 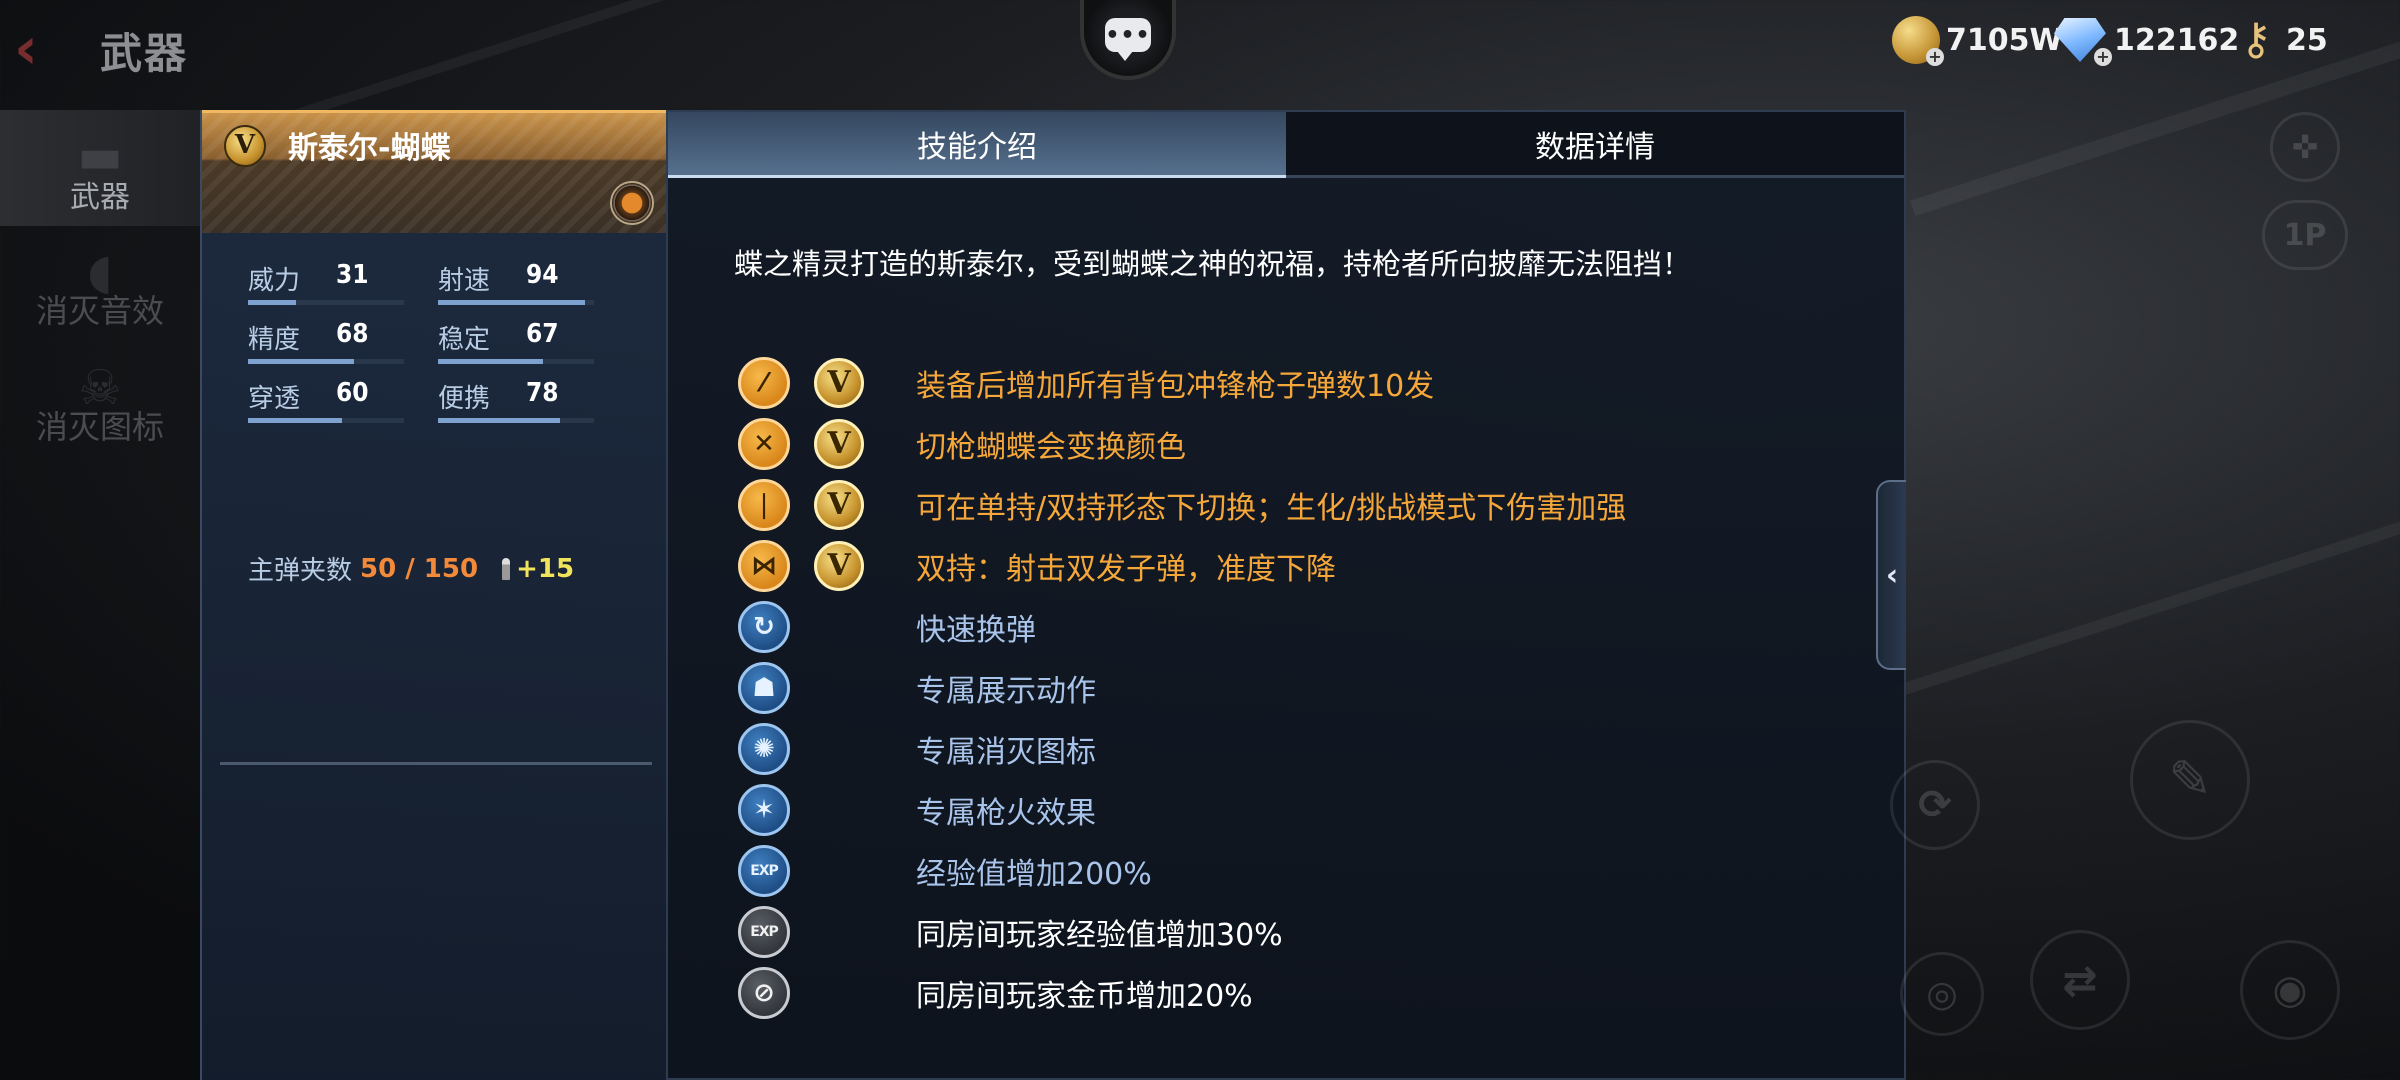 What do you see at coordinates (764, 382) in the screenshot?
I see `magazine-icon: ⁄` at bounding box center [764, 382].